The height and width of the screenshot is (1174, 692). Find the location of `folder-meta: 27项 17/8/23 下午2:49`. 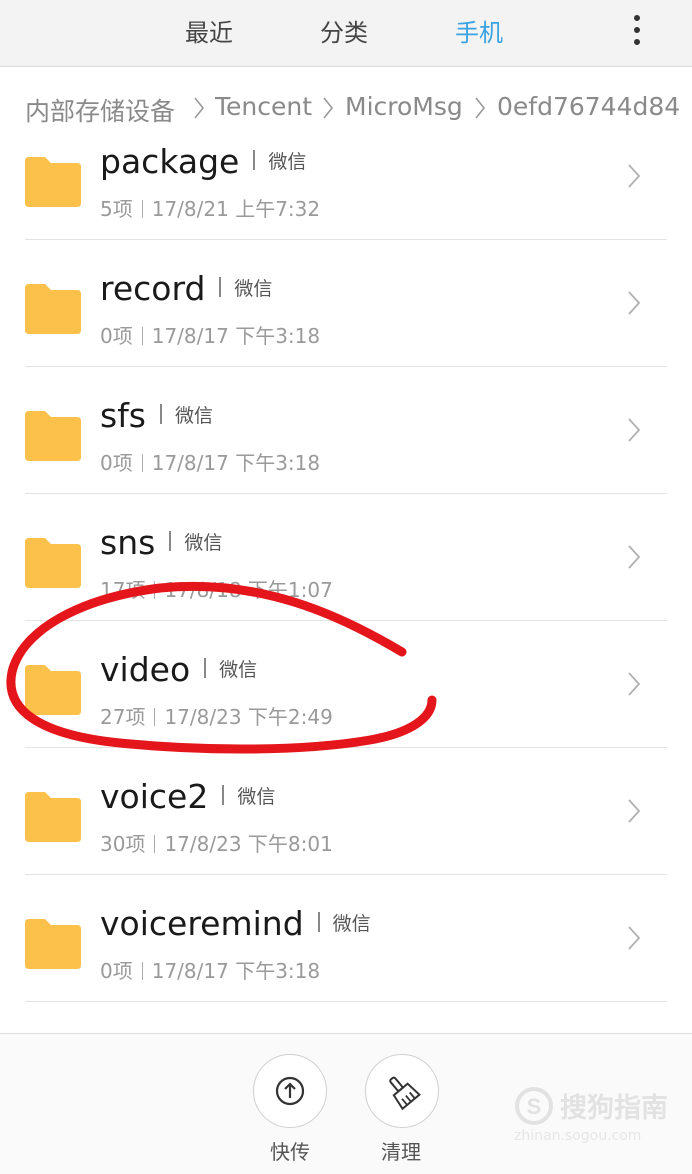

folder-meta: 27项 17/8/23 下午2:49 is located at coordinates (216, 715).